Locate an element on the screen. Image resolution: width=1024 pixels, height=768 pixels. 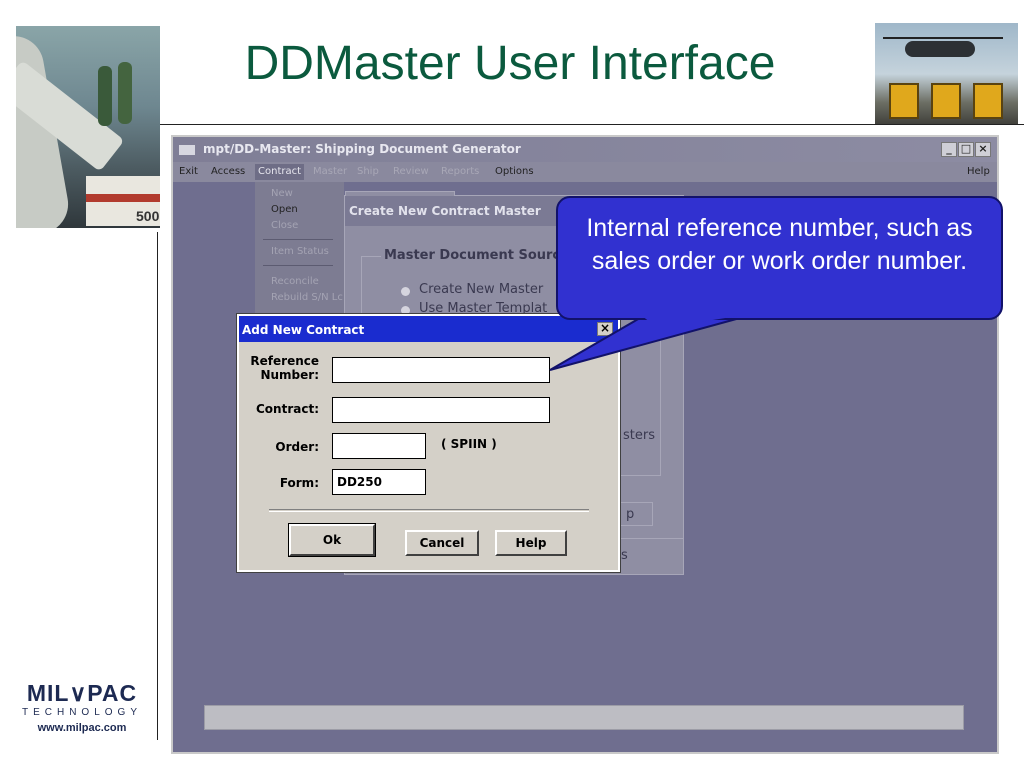
radio-create-new-label: Create New Master is located at coordinates (481, 289).